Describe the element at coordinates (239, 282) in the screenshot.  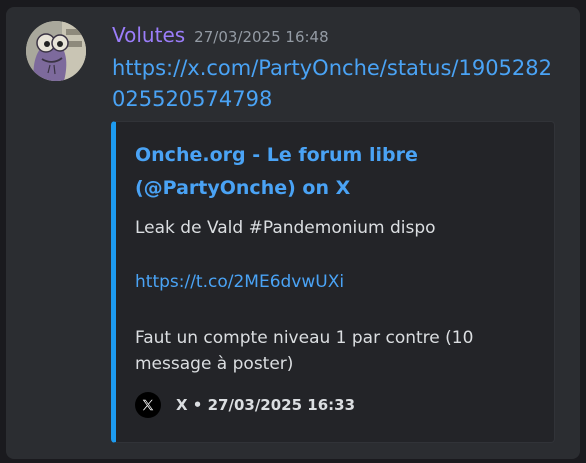
I see `embed-link: https://t.co/2ME6dvwUXi` at that location.